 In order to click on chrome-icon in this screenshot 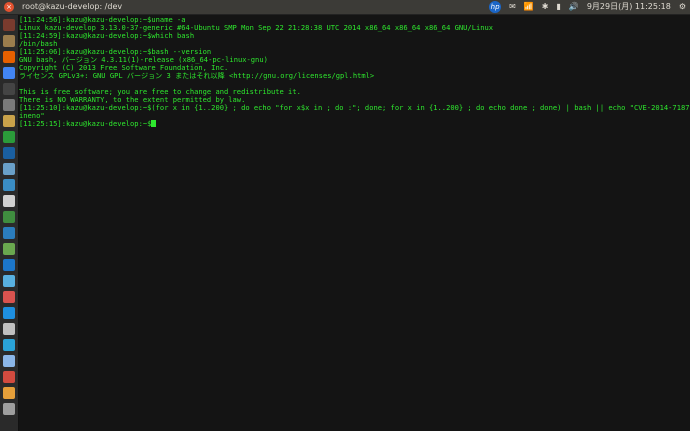, I will do `click(9, 73)`.